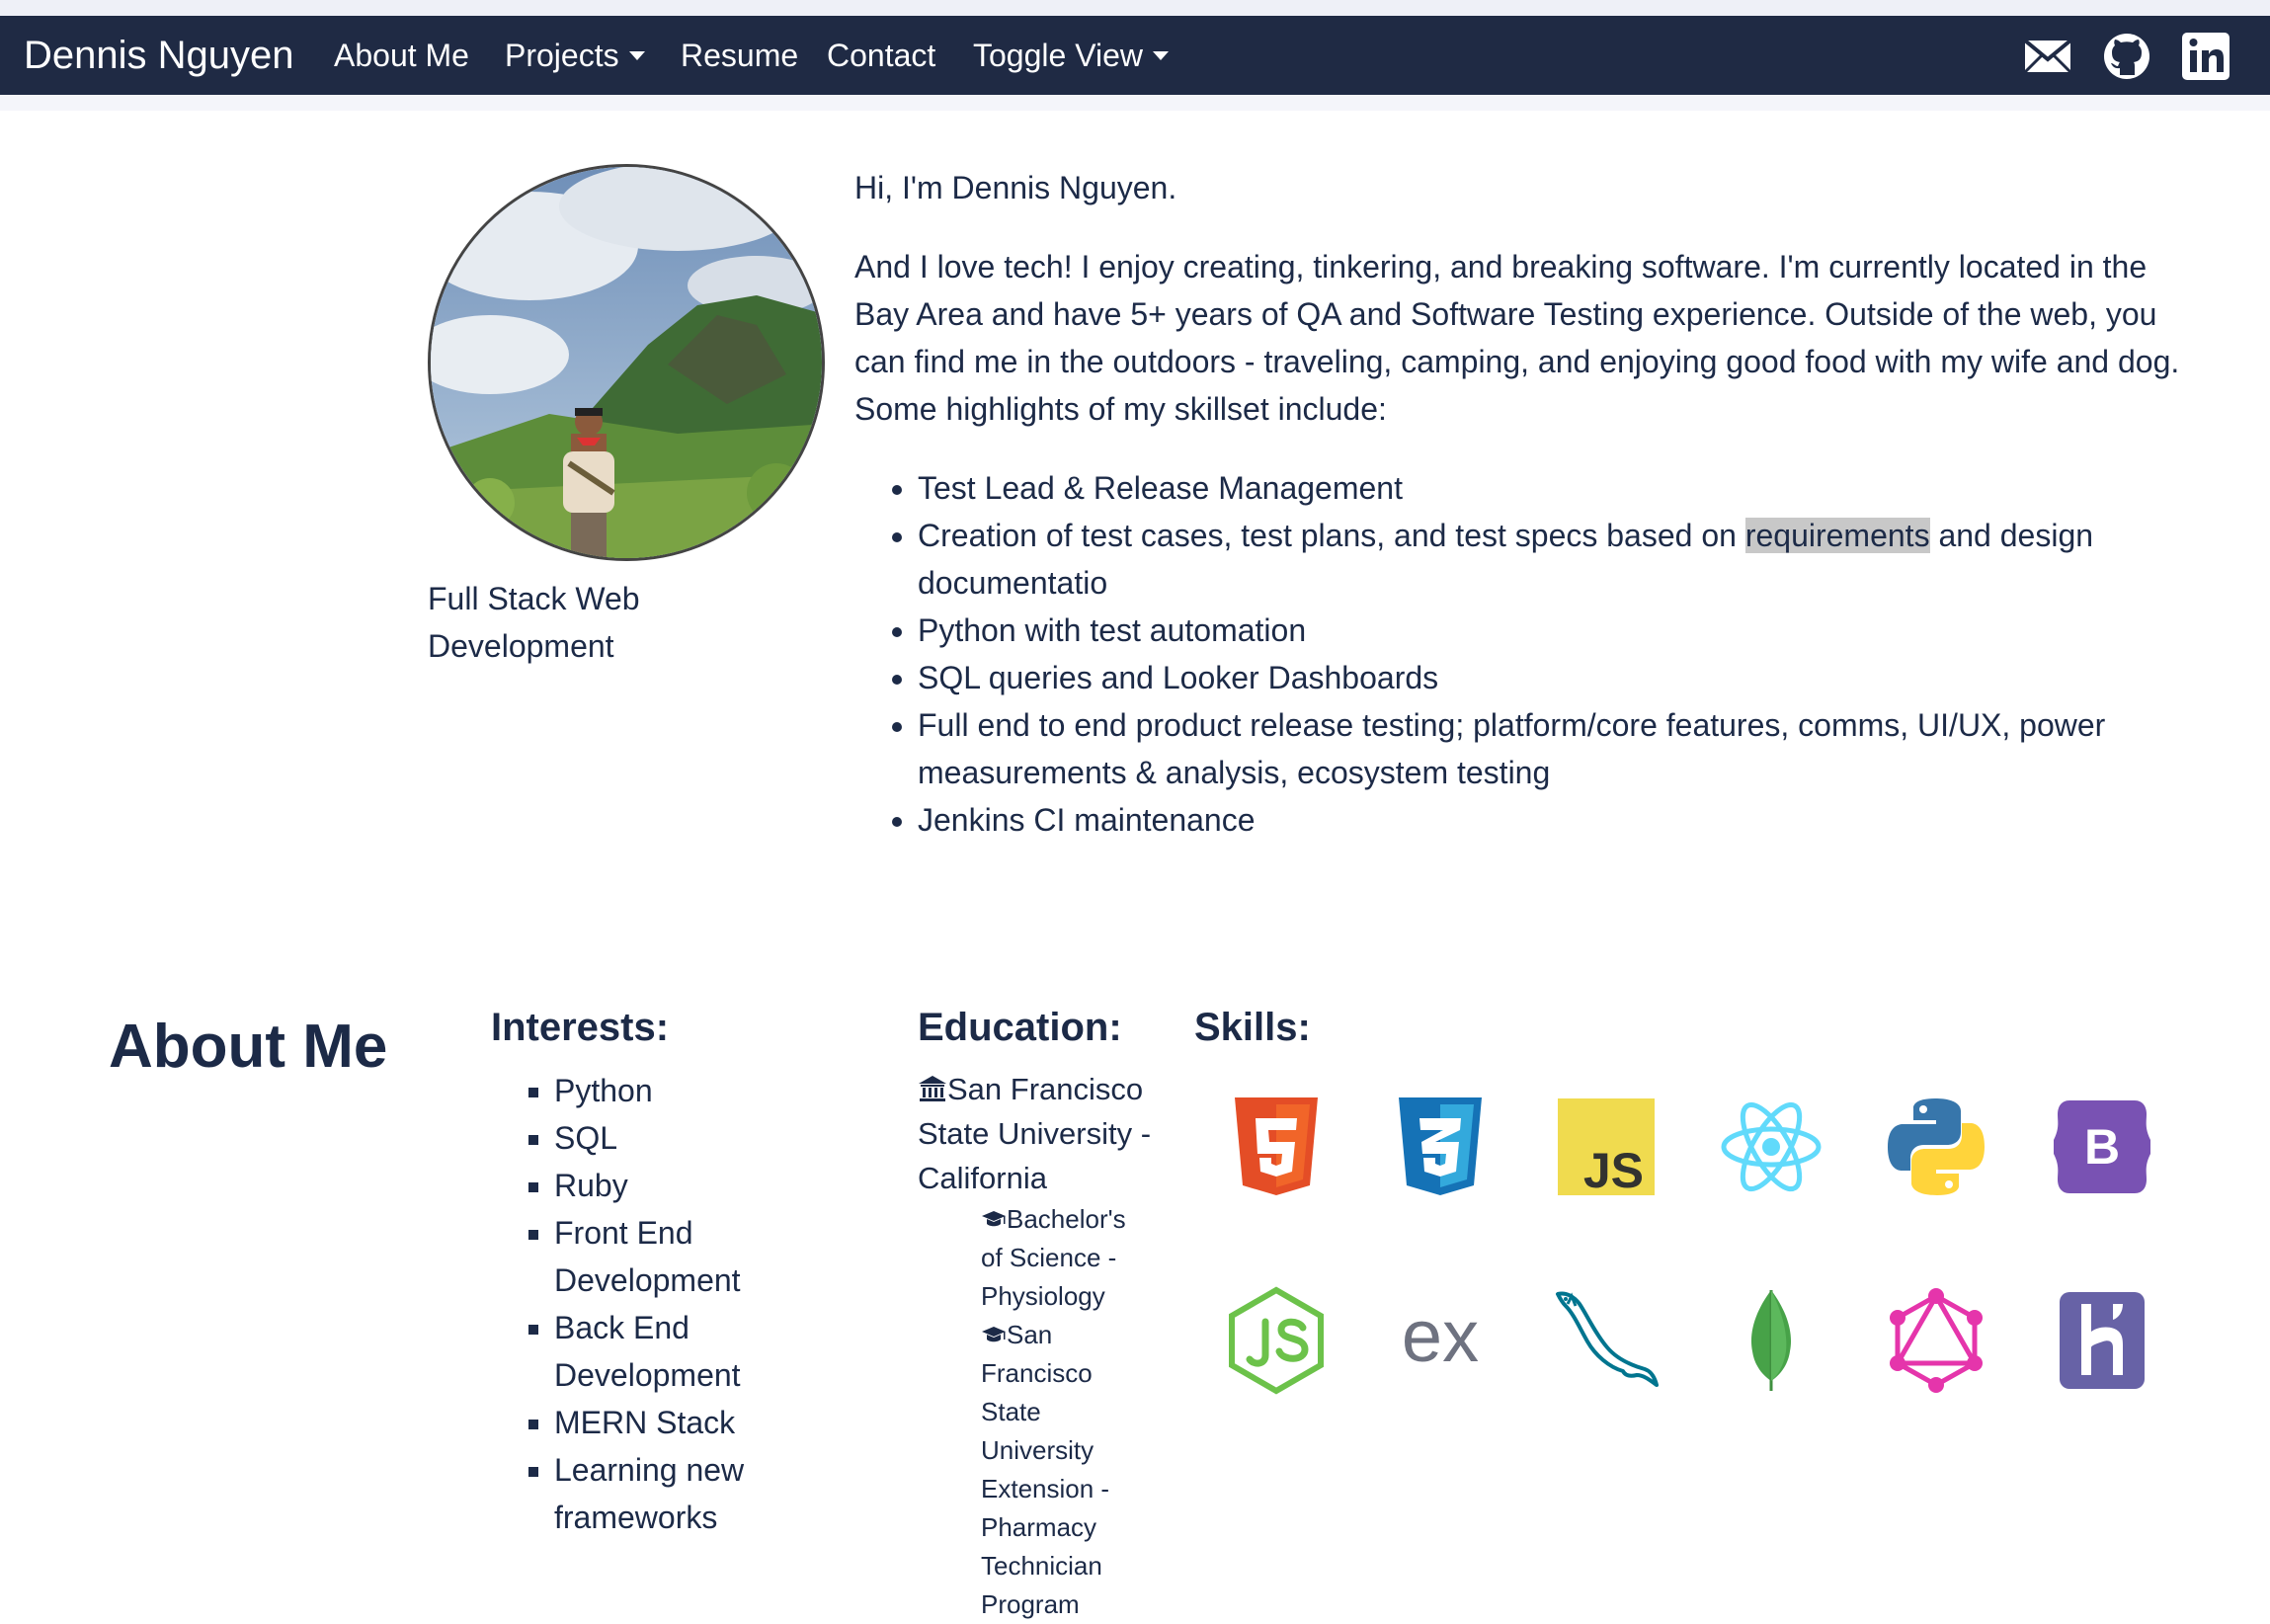 This screenshot has width=2270, height=1624. What do you see at coordinates (1558, 488) in the screenshot?
I see `list-item: Test Lead & Release Management` at bounding box center [1558, 488].